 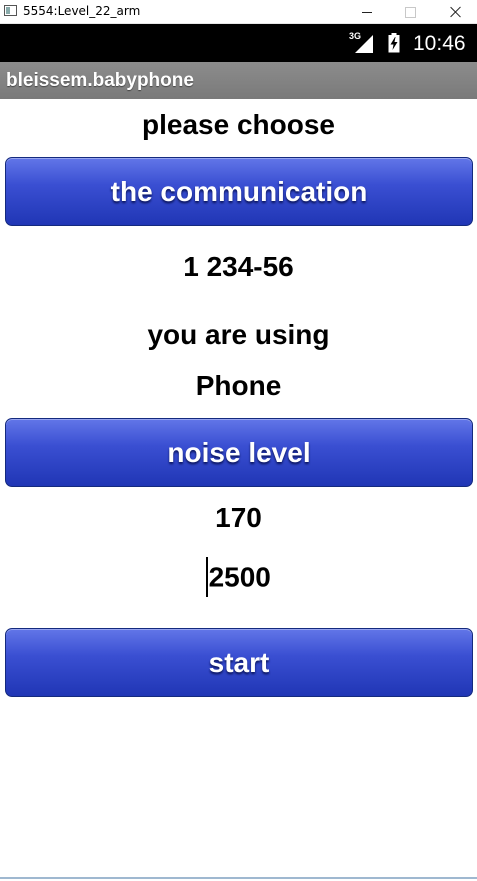 What do you see at coordinates (100, 80) in the screenshot?
I see `app-title: bleissem.babyphone` at bounding box center [100, 80].